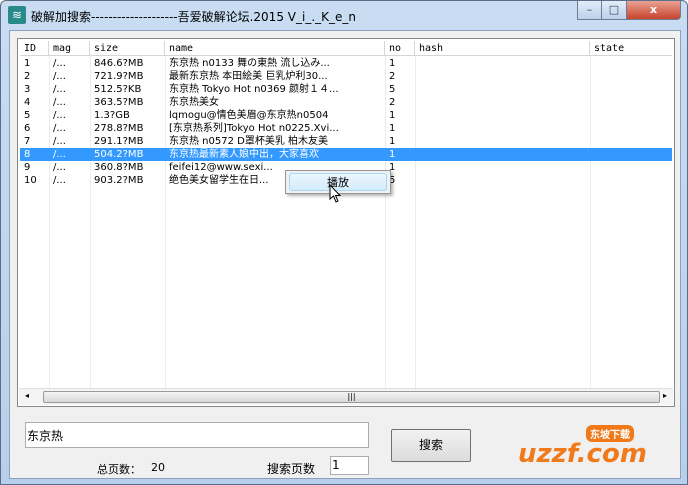 Image resolution: width=688 pixels, height=485 pixels. Describe the element at coordinates (27, 63) in the screenshot. I see `cell-id: 1` at that location.